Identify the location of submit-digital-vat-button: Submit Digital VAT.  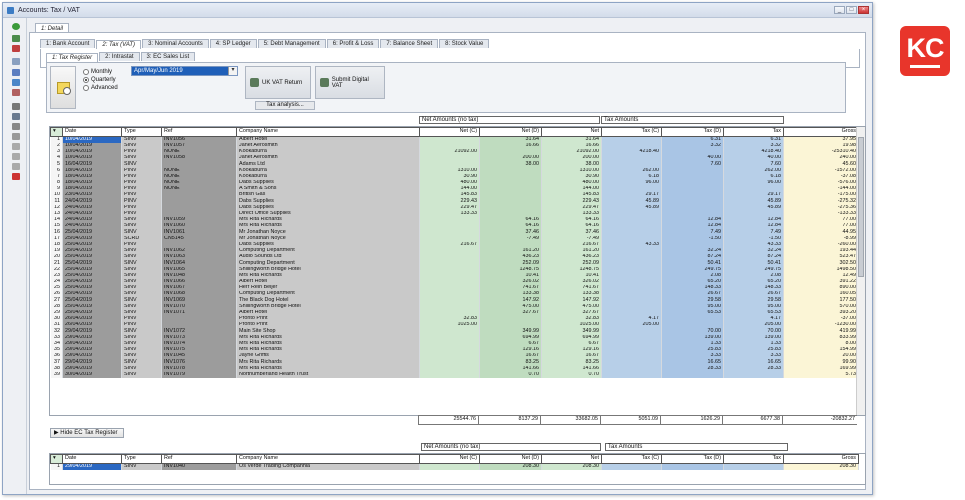
(350, 82).